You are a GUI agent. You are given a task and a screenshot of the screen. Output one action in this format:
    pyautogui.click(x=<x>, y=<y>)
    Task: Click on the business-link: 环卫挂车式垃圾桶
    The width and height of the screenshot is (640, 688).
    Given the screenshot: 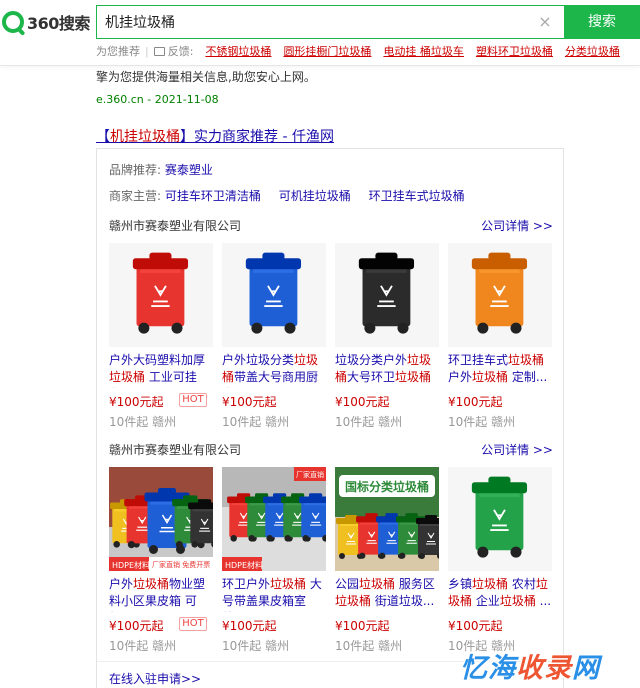 What is the action you would take?
    pyautogui.click(x=417, y=196)
    